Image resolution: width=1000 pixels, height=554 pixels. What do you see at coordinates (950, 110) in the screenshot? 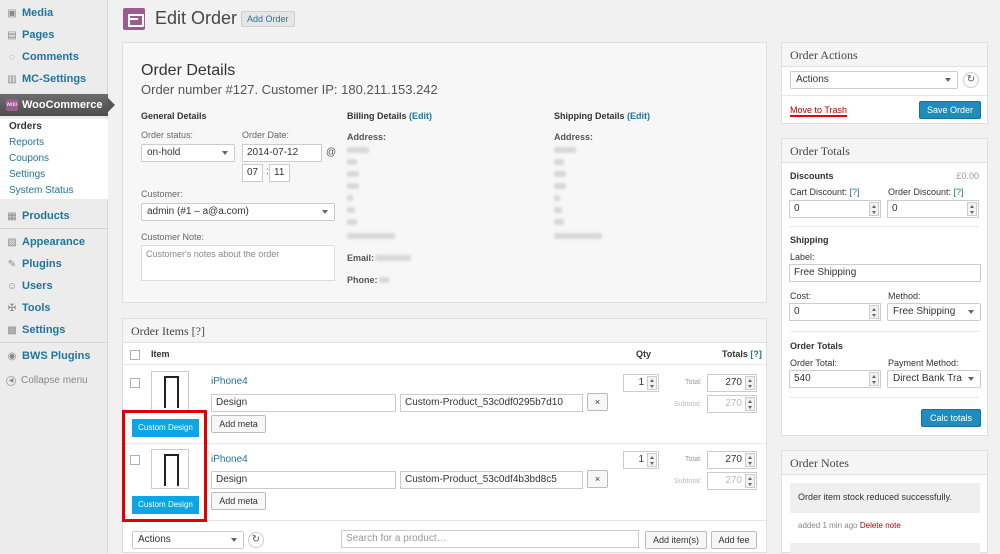
I see `save-order-button: Save Order` at bounding box center [950, 110].